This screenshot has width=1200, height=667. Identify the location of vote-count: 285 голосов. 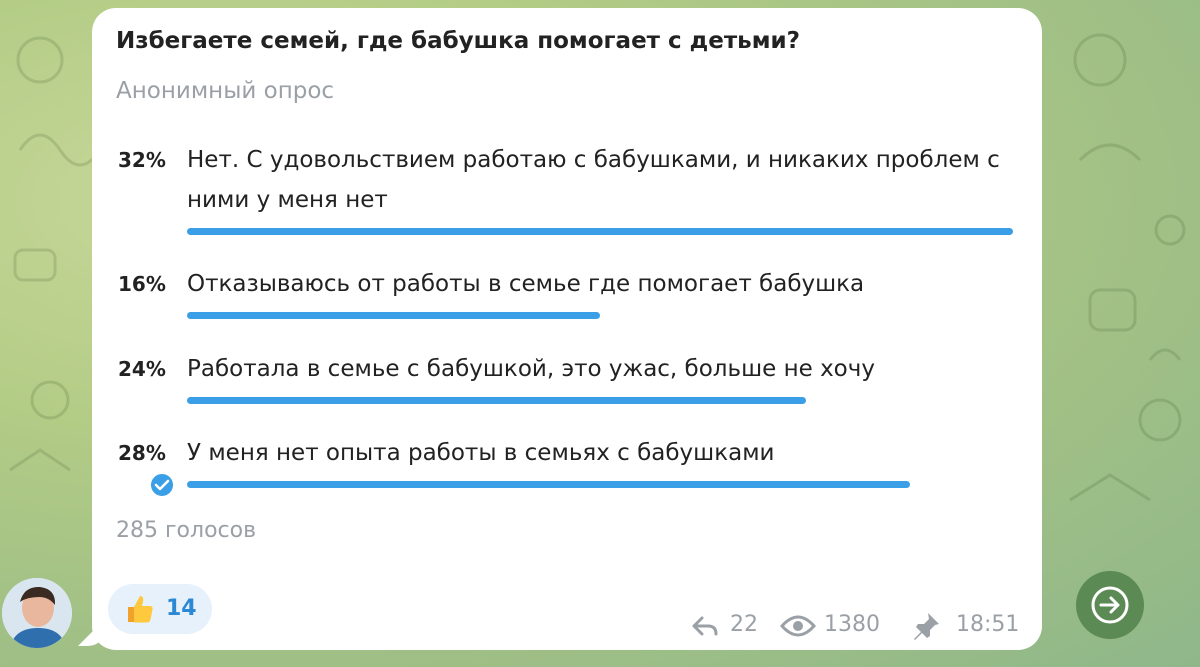
(186, 530).